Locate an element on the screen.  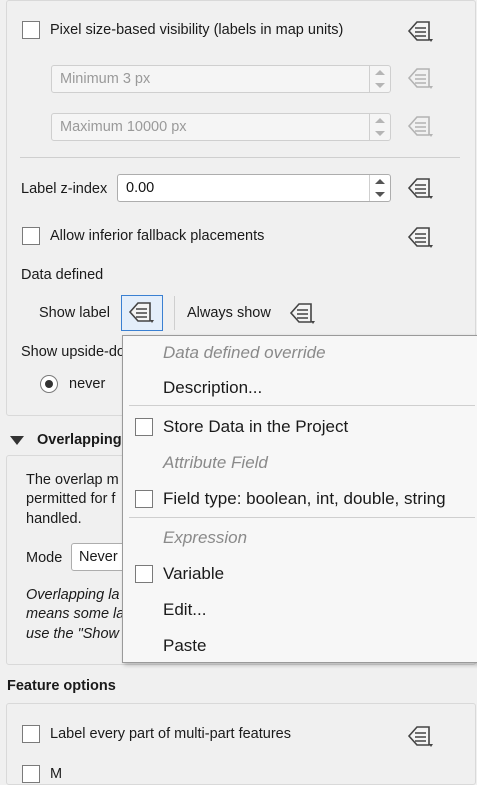
next-checkbox is located at coordinates (31, 774).